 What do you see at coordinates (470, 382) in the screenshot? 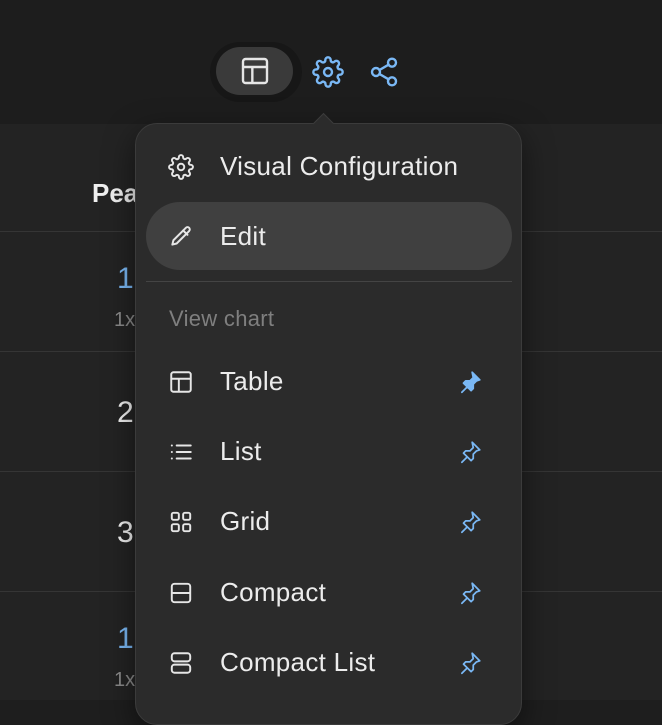
I see `pin-filled-icon` at bounding box center [470, 382].